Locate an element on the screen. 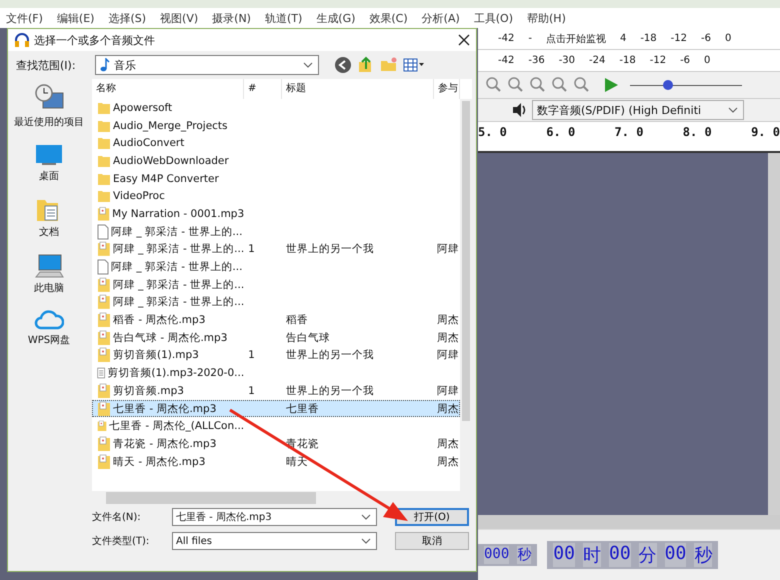 The height and width of the screenshot is (580, 780). look-in-label: 查找范围(I): is located at coordinates (46, 65).